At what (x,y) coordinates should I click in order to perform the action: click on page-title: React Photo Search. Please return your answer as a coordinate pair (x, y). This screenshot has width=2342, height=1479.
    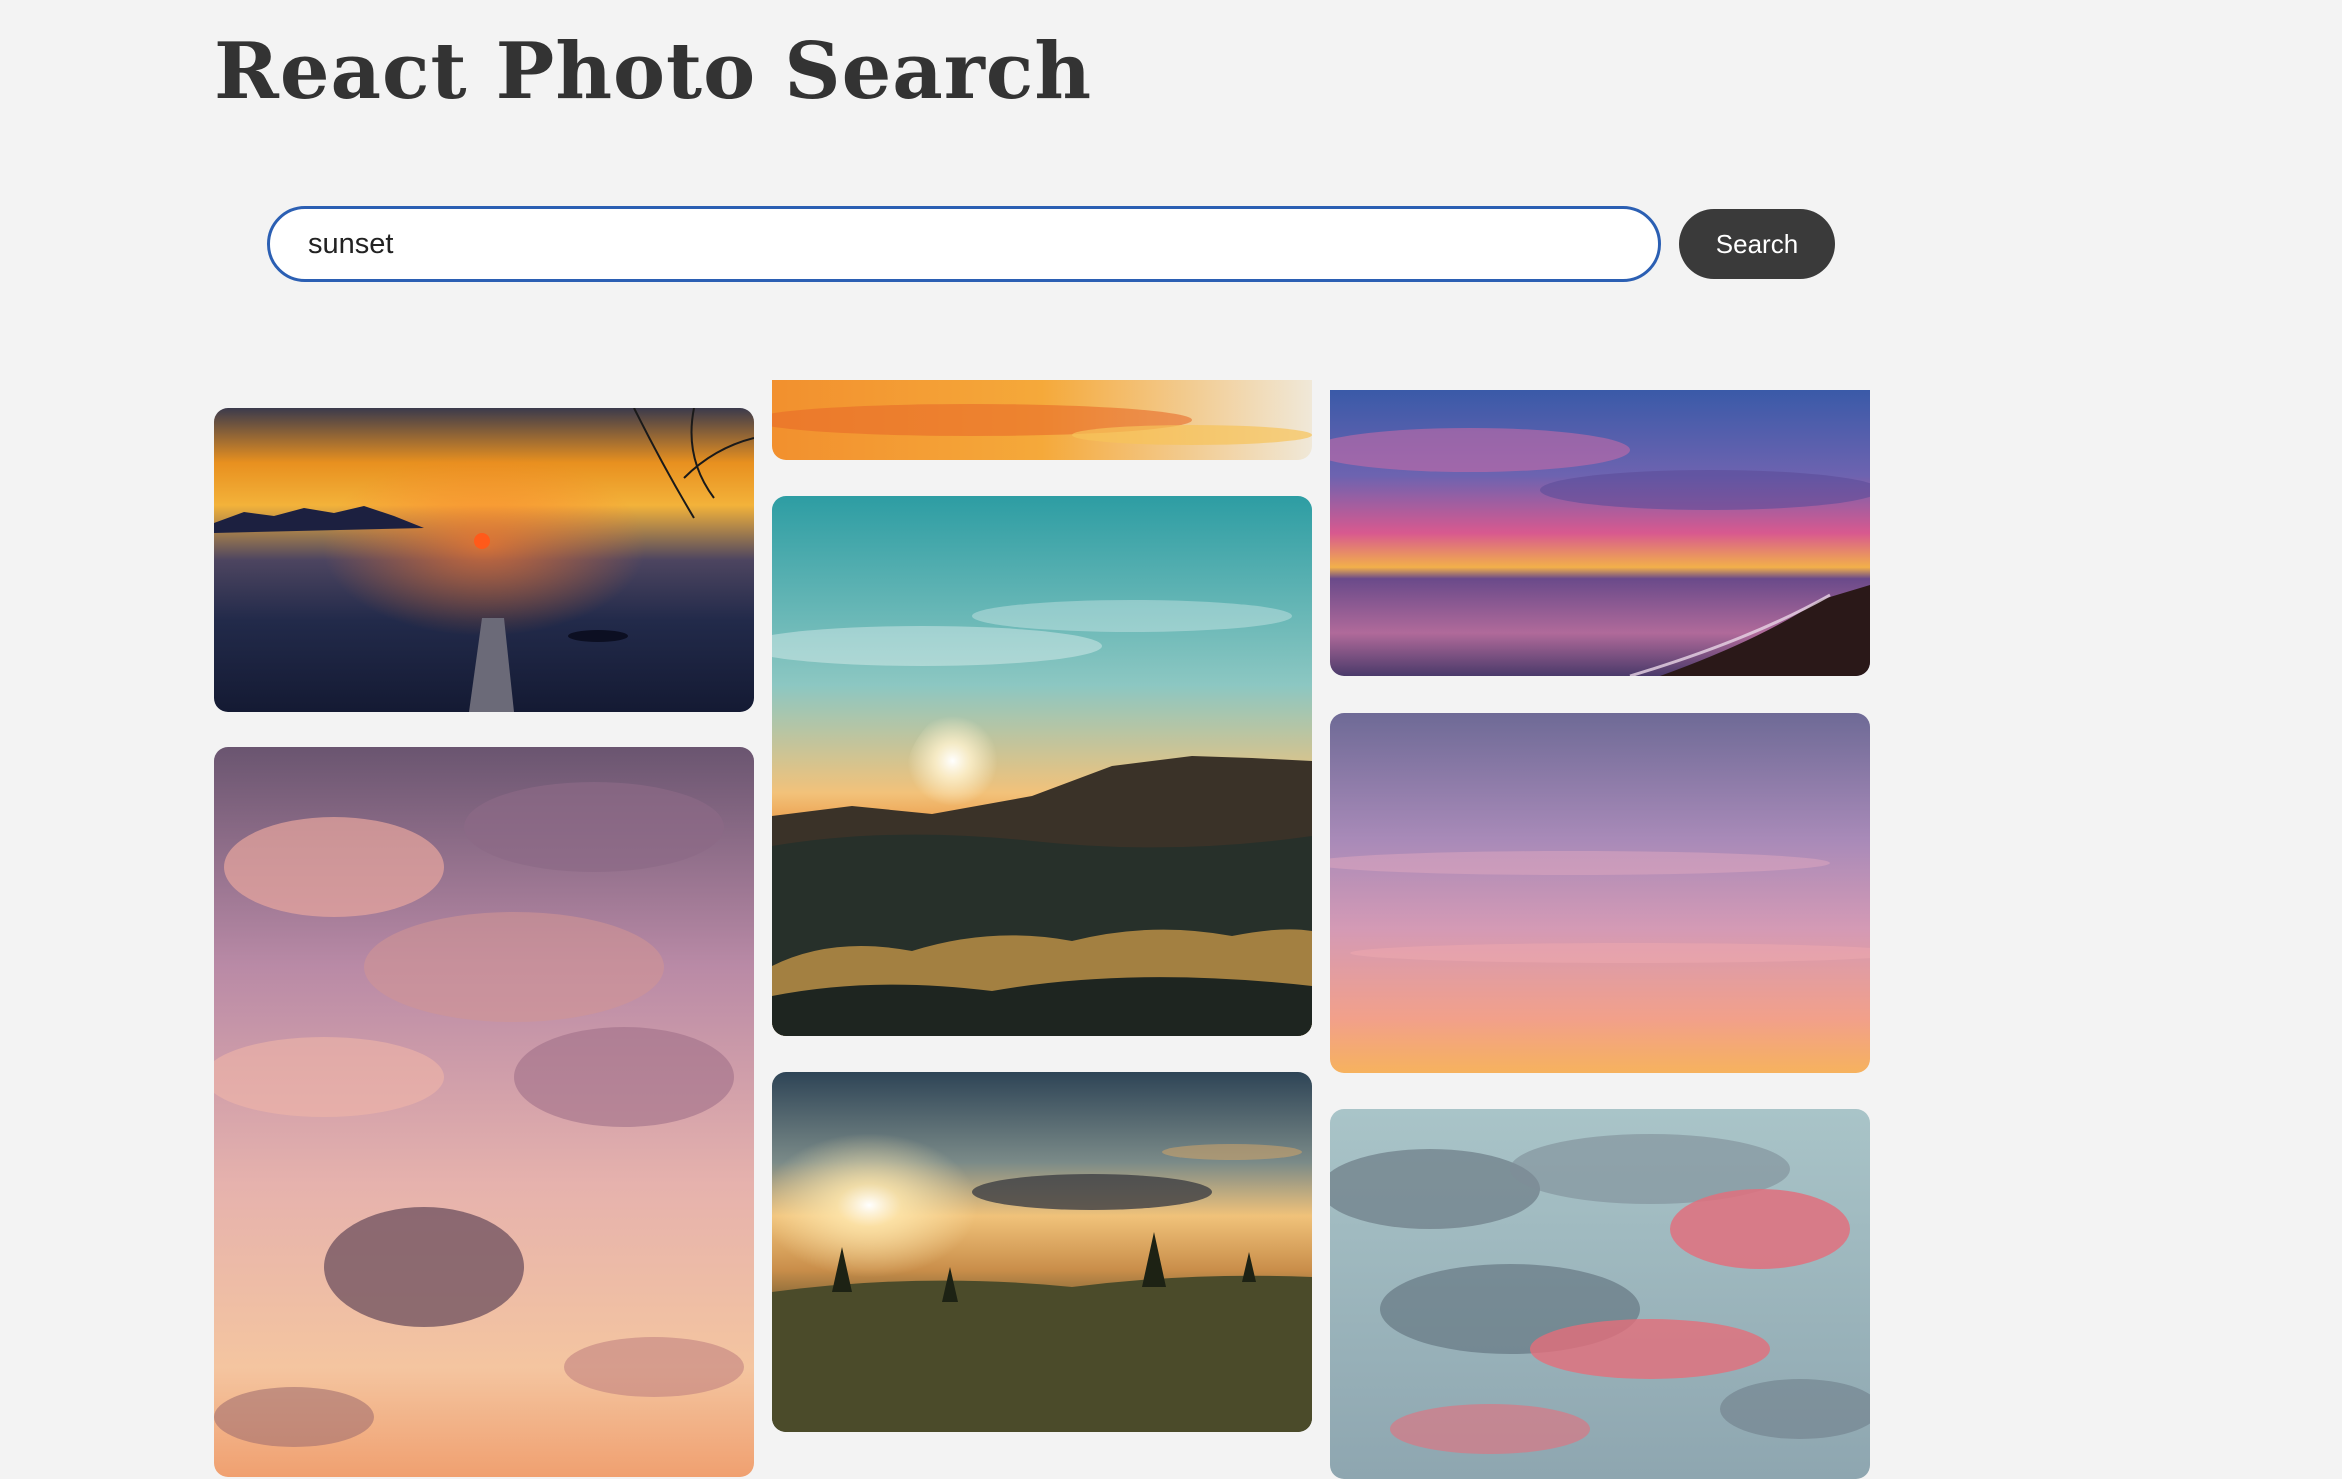
    Looking at the image, I should click on (653, 71).